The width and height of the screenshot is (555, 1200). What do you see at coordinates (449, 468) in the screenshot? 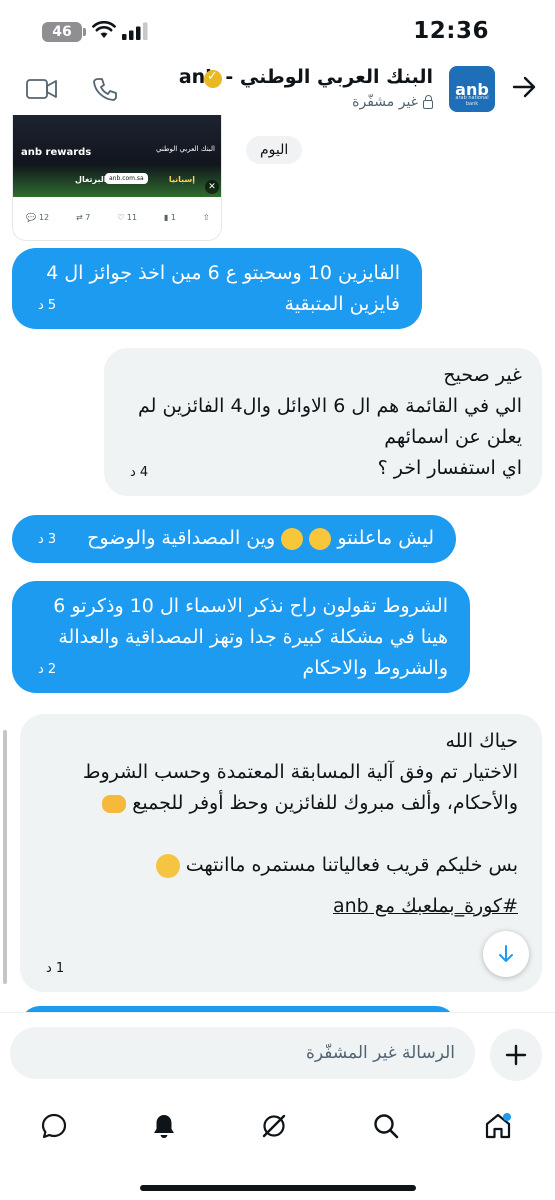
I see `message-line: اي استفسار اخر ؟` at bounding box center [449, 468].